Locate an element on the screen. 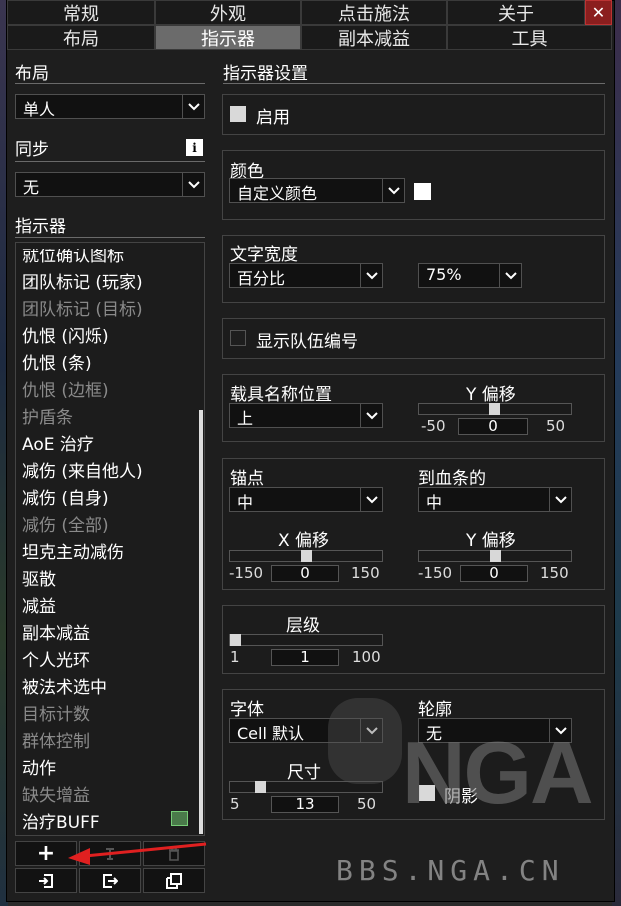 This screenshot has height=906, width=621. x-offset-slider is located at coordinates (306, 556).